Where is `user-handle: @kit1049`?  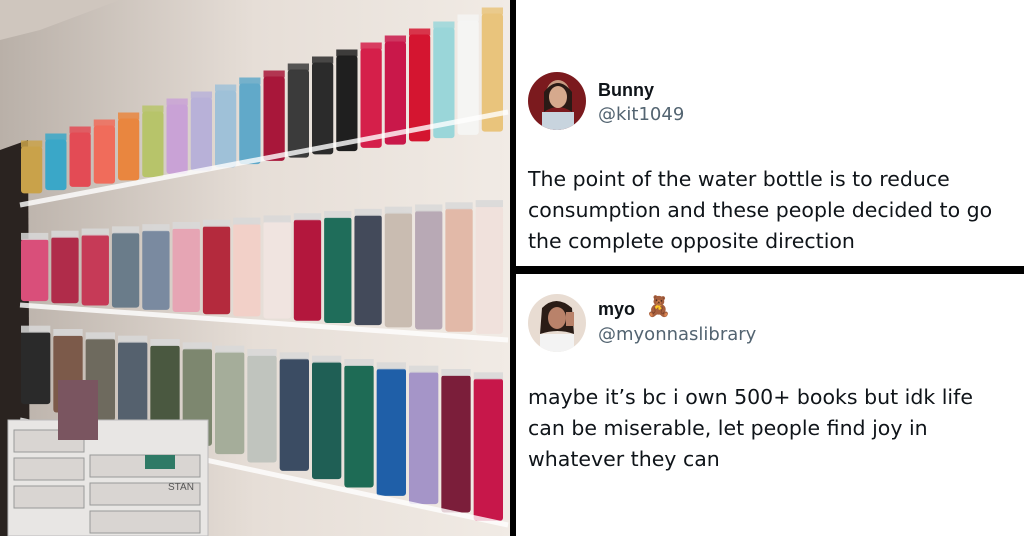
user-handle: @kit1049 is located at coordinates (641, 114).